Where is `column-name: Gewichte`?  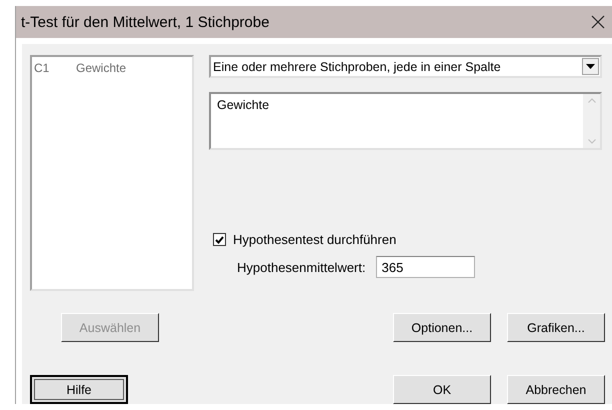 column-name: Gewichte is located at coordinates (101, 68).